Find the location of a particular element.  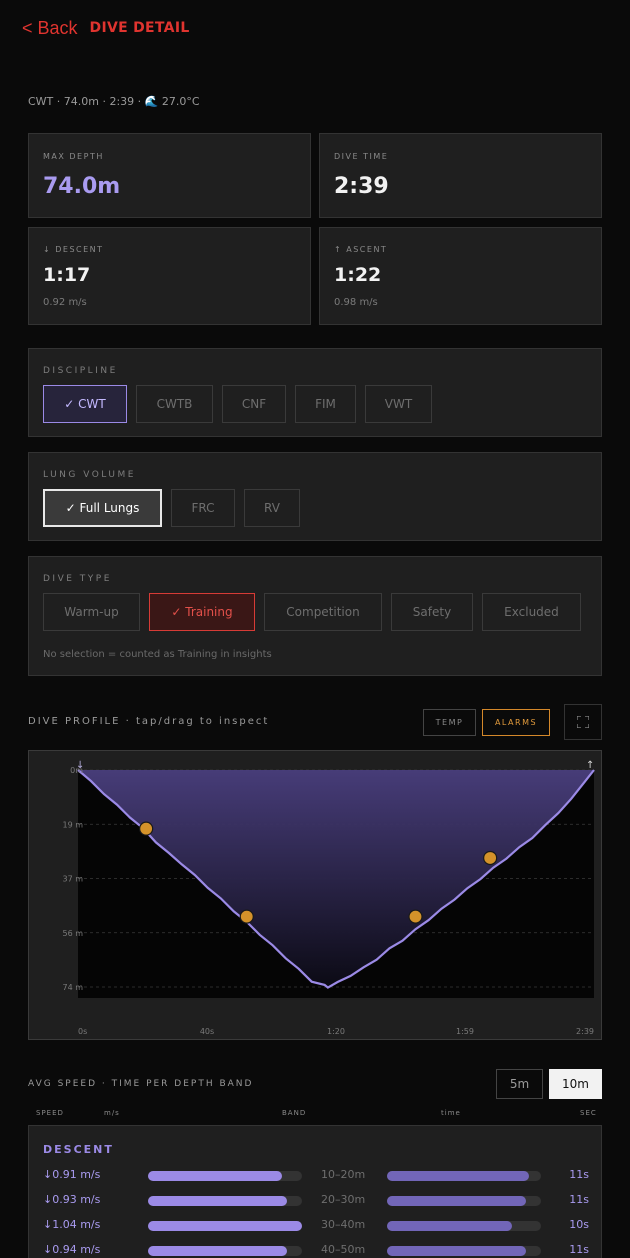

dive-time-label: DIVE TIME is located at coordinates (361, 156).